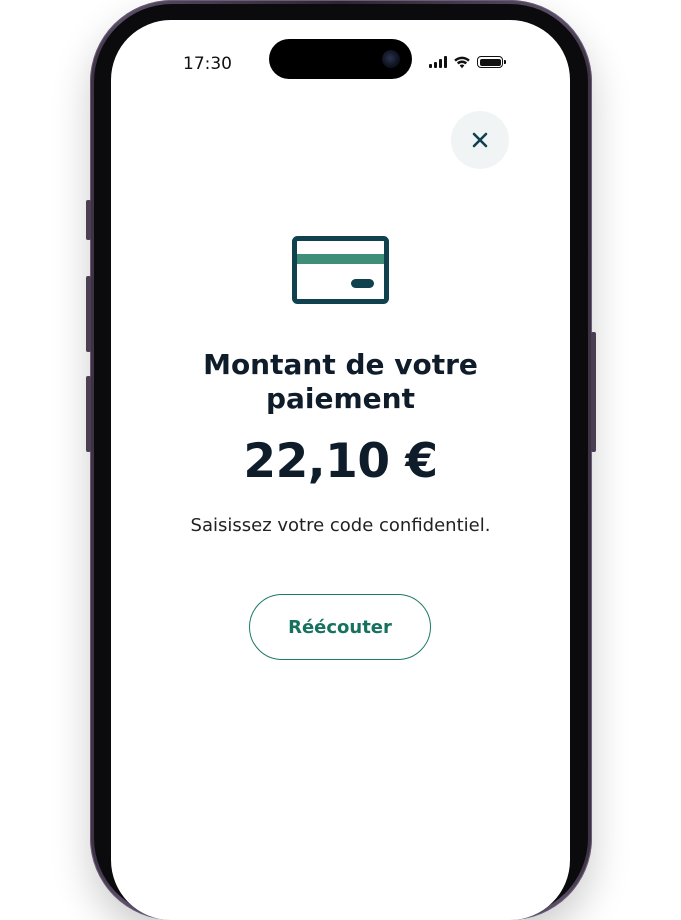 The image size is (681, 920). Describe the element at coordinates (88, 220) in the screenshot. I see `action-button` at that location.